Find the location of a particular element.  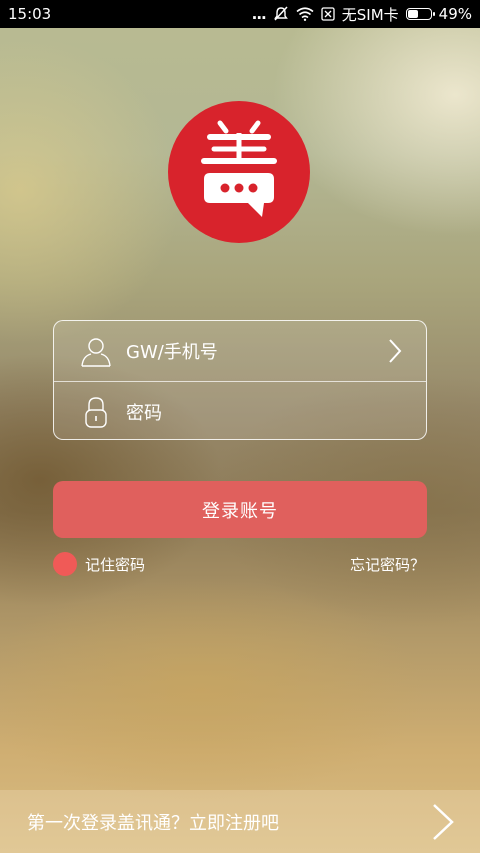

register-text: 第一次登录盖讯通？立即注册吧 is located at coordinates (153, 823).